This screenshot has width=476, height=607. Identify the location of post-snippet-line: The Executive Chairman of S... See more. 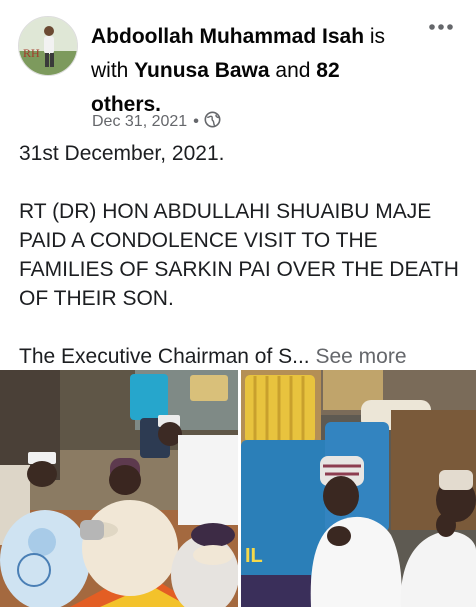
(239, 356).